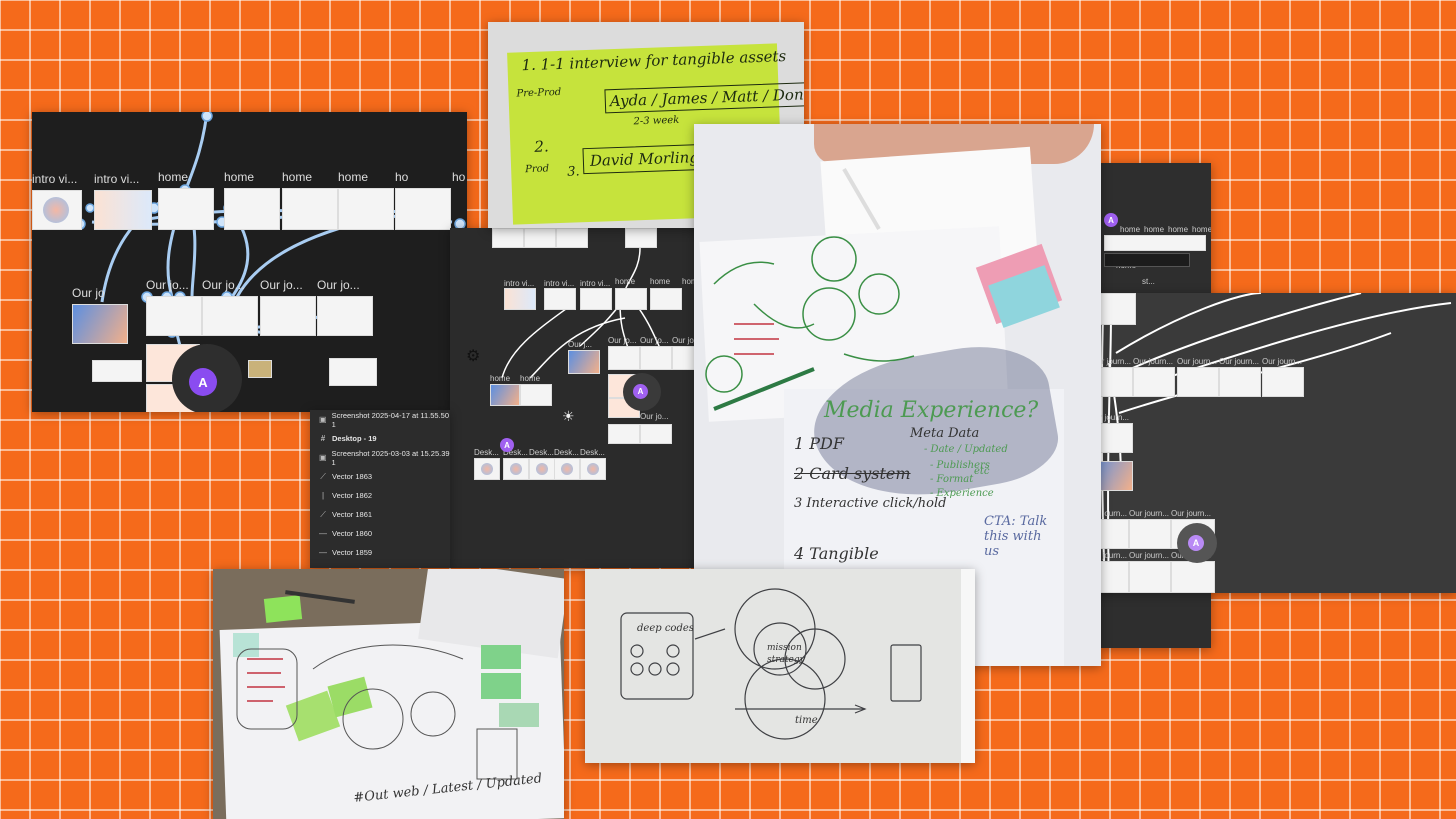 The height and width of the screenshot is (819, 1456). Describe the element at coordinates (806, 720) in the screenshot. I see `whiteboard-text: time` at that location.